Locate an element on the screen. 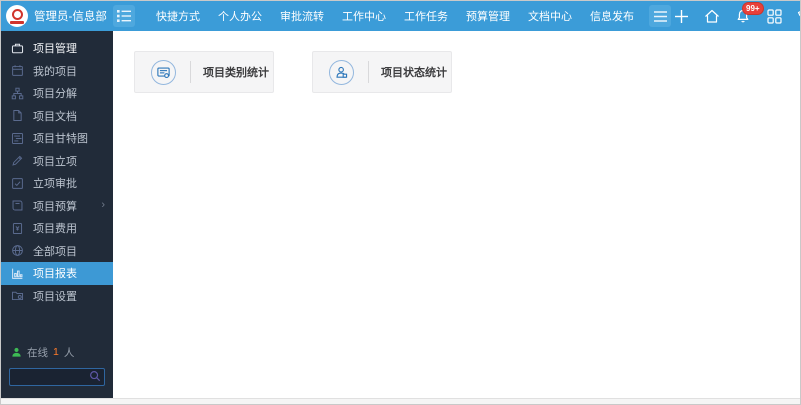 Image resolution: width=801 pixels, height=405 pixels. card-project-status-stats: 项目状态统计 is located at coordinates (382, 72).